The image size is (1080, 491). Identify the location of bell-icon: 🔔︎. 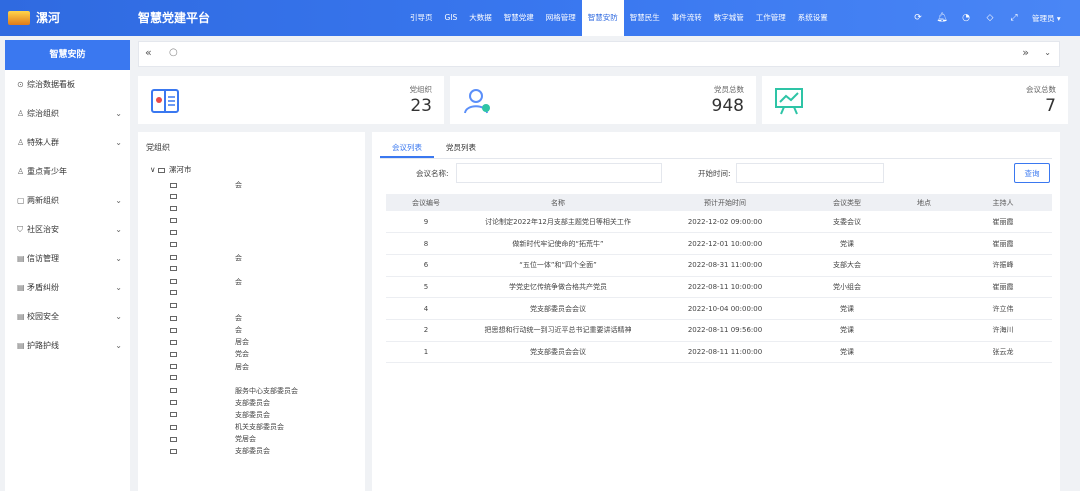
(942, 18).